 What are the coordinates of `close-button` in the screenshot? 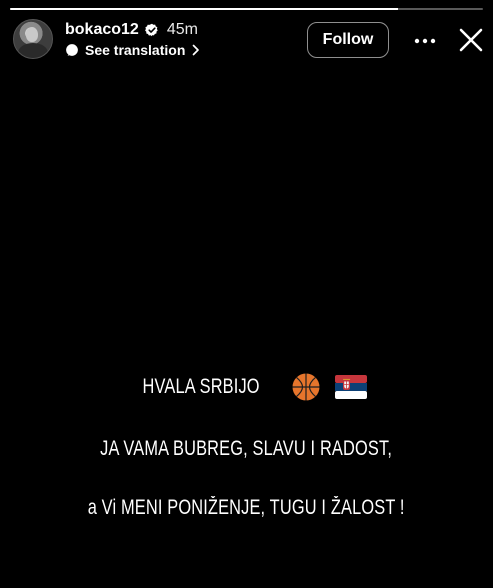 It's located at (471, 40).